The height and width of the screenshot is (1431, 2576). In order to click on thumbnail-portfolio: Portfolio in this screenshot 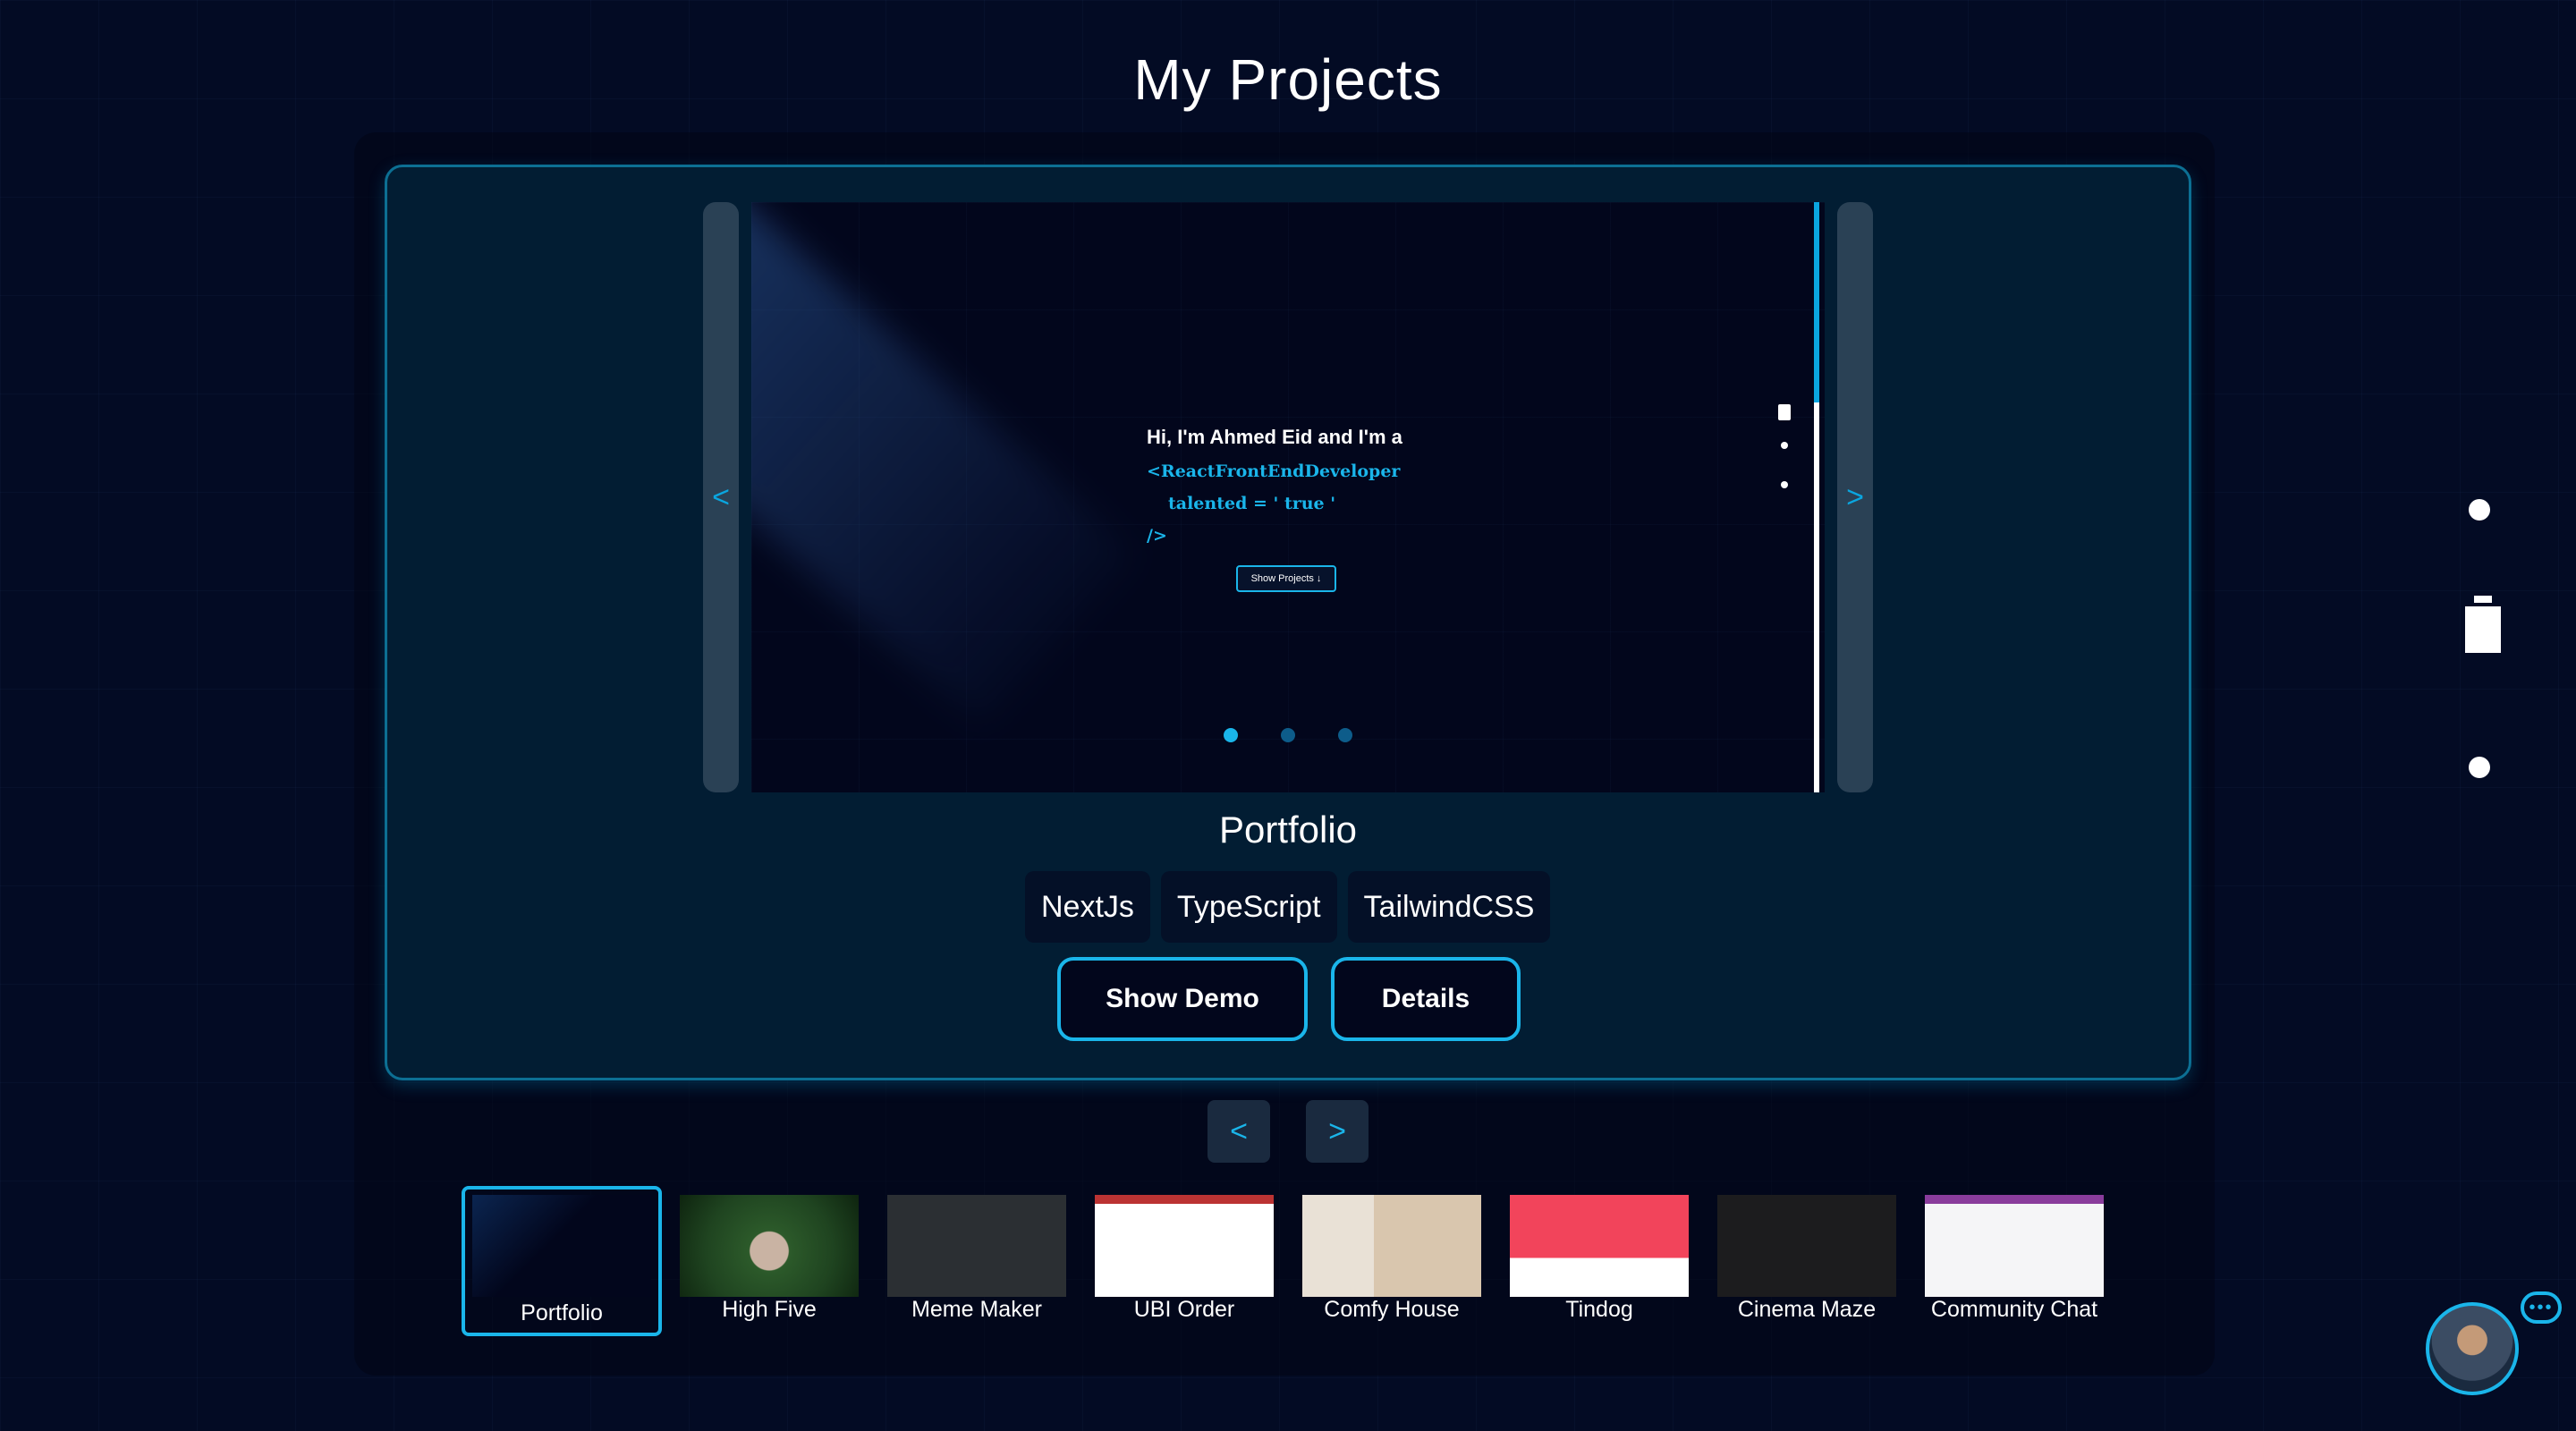, I will do `click(562, 1261)`.